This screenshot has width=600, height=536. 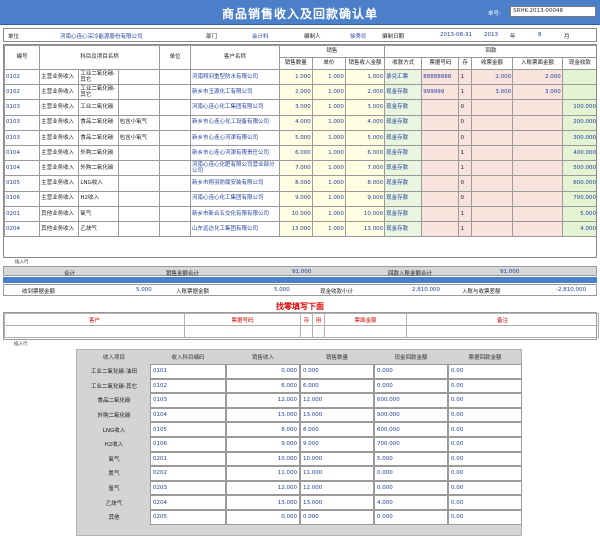 What do you see at coordinates (578, 198) in the screenshot?
I see `row-cash-amount: 700.000` at bounding box center [578, 198].